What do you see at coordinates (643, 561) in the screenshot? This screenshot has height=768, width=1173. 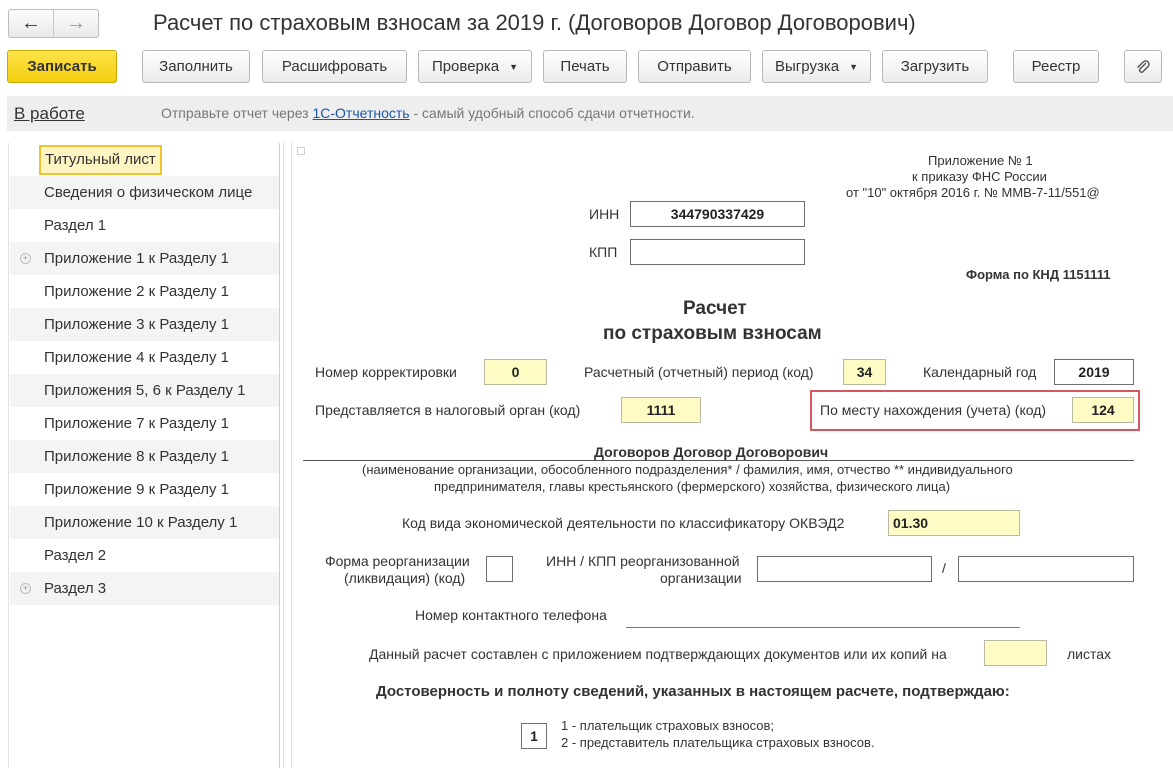 I see `reorganized-inn-label-1: ИНН / КПП реорганизованной` at bounding box center [643, 561].